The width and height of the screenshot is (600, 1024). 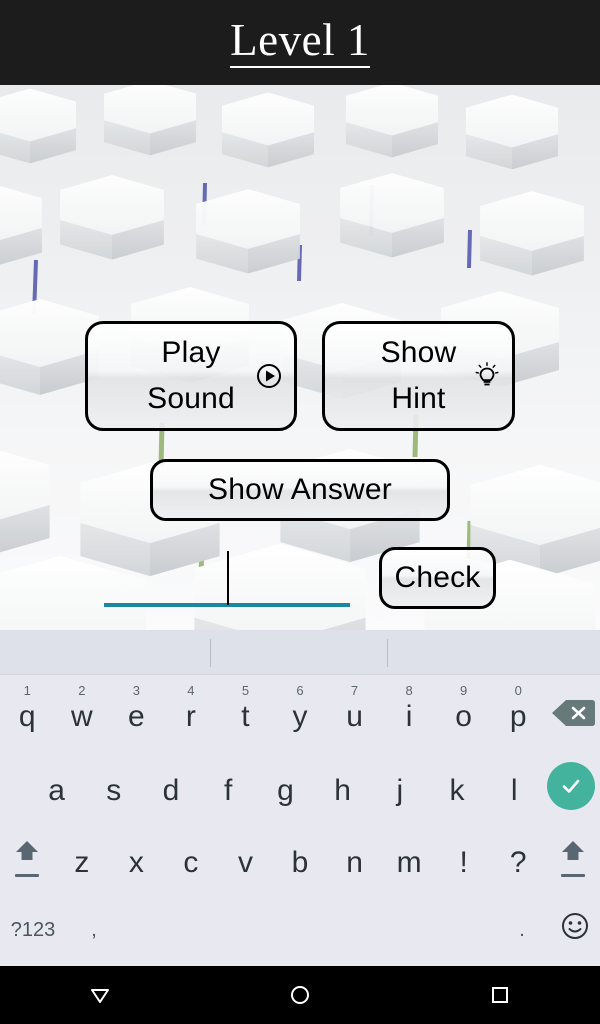 I want to click on key-label-y: y, so click(x=300, y=716).